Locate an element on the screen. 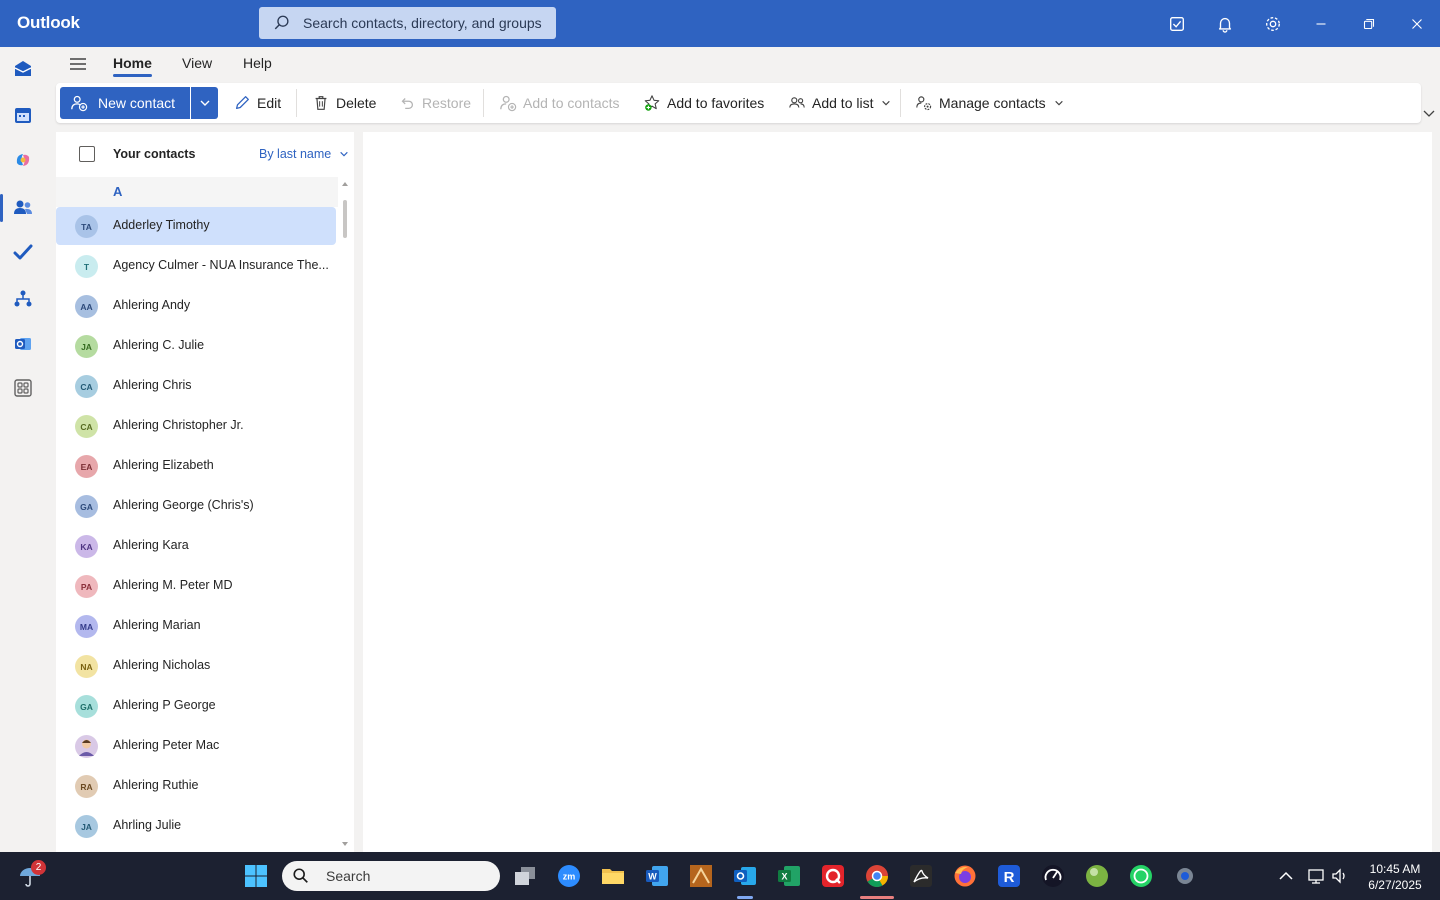 Image resolution: width=1440 pixels, height=900 pixels. contact-row: NA Ahlering Nicholas is located at coordinates (196, 666).